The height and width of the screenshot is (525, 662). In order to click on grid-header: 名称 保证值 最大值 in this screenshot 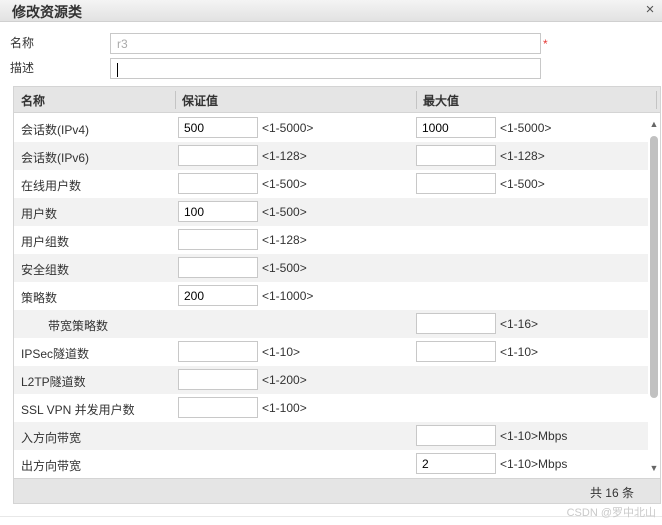, I will do `click(337, 100)`.